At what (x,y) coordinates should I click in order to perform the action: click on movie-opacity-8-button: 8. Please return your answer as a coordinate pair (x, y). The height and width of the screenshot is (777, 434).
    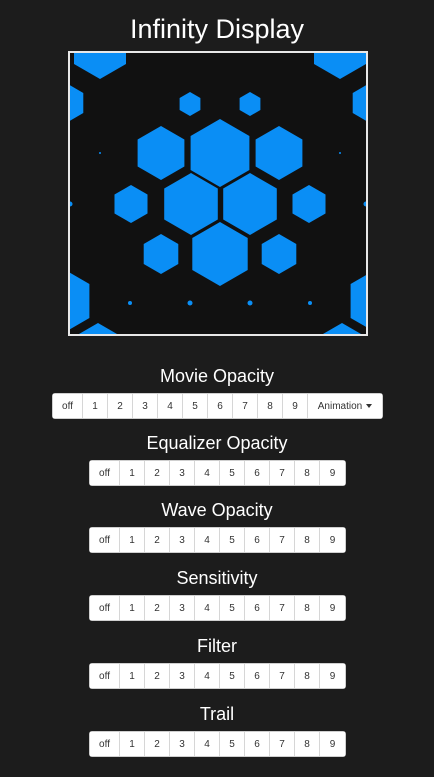
    Looking at the image, I should click on (270, 406).